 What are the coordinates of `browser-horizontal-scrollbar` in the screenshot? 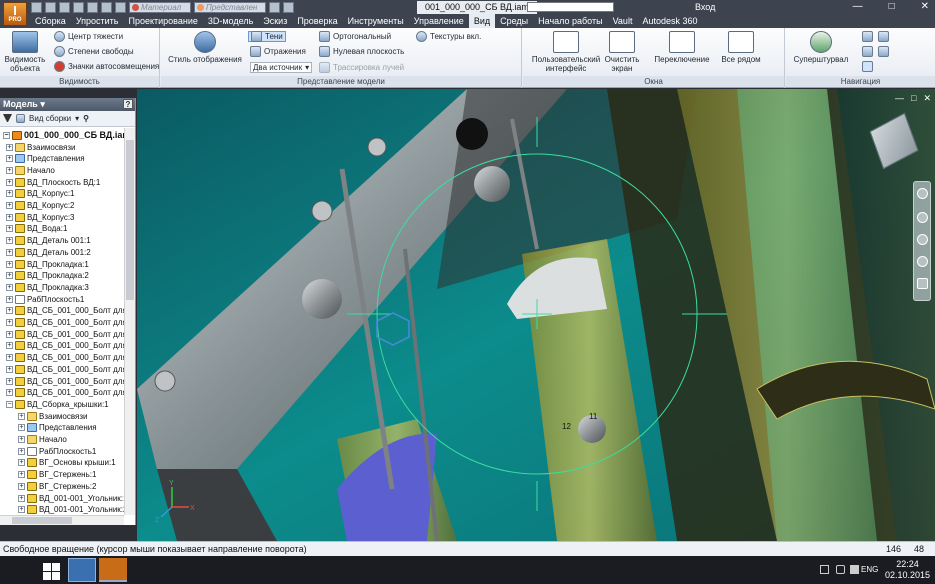 It's located at (62, 520).